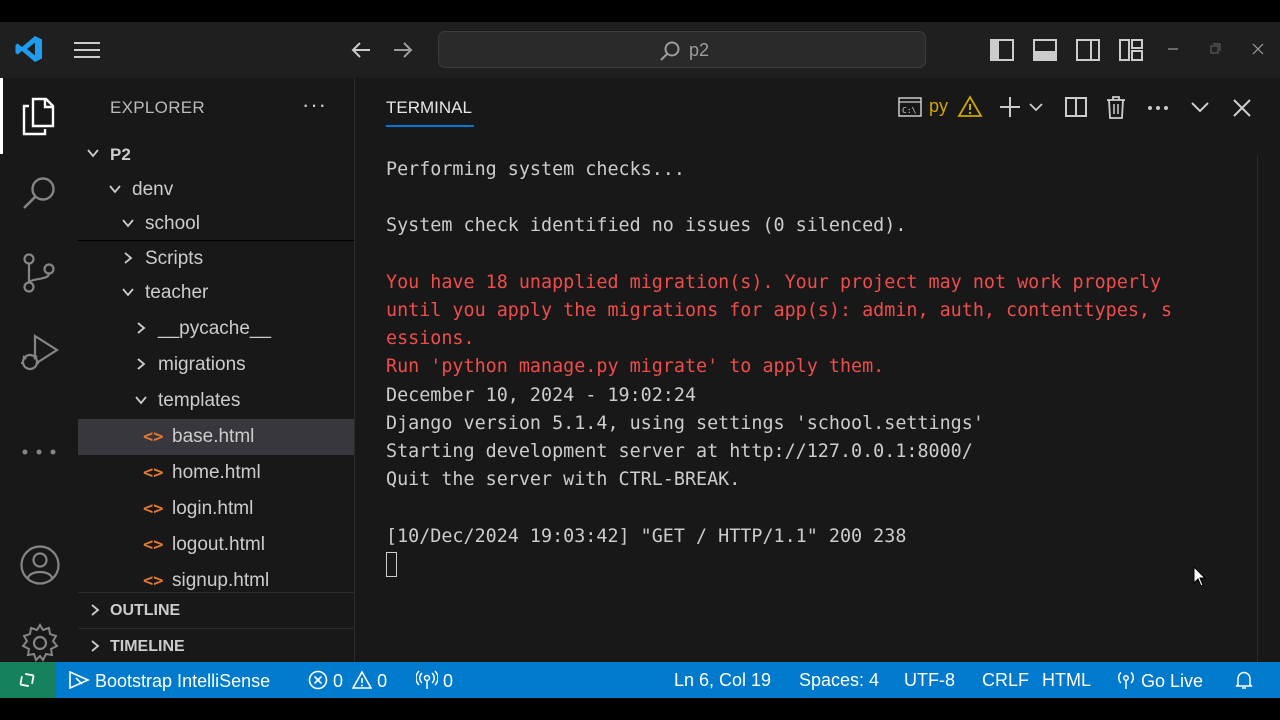 The image size is (1280, 720). What do you see at coordinates (1173, 49) in the screenshot?
I see `minimize-icon` at bounding box center [1173, 49].